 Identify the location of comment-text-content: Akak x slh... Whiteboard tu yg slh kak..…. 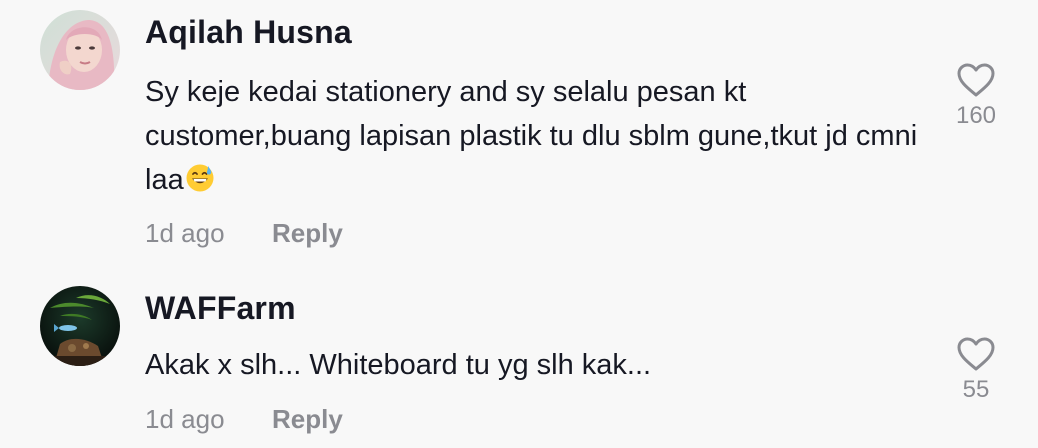
(398, 365).